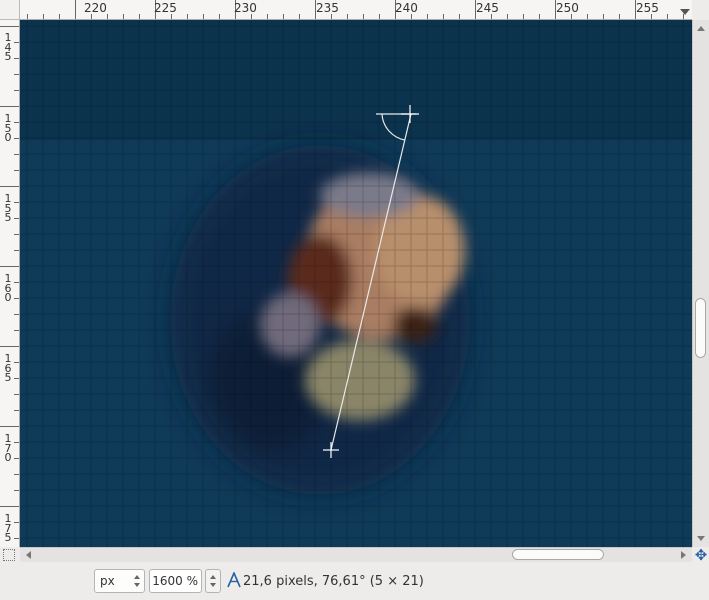 The width and height of the screenshot is (709, 600). What do you see at coordinates (8, 368) in the screenshot?
I see `ruler-label: 165` at bounding box center [8, 368].